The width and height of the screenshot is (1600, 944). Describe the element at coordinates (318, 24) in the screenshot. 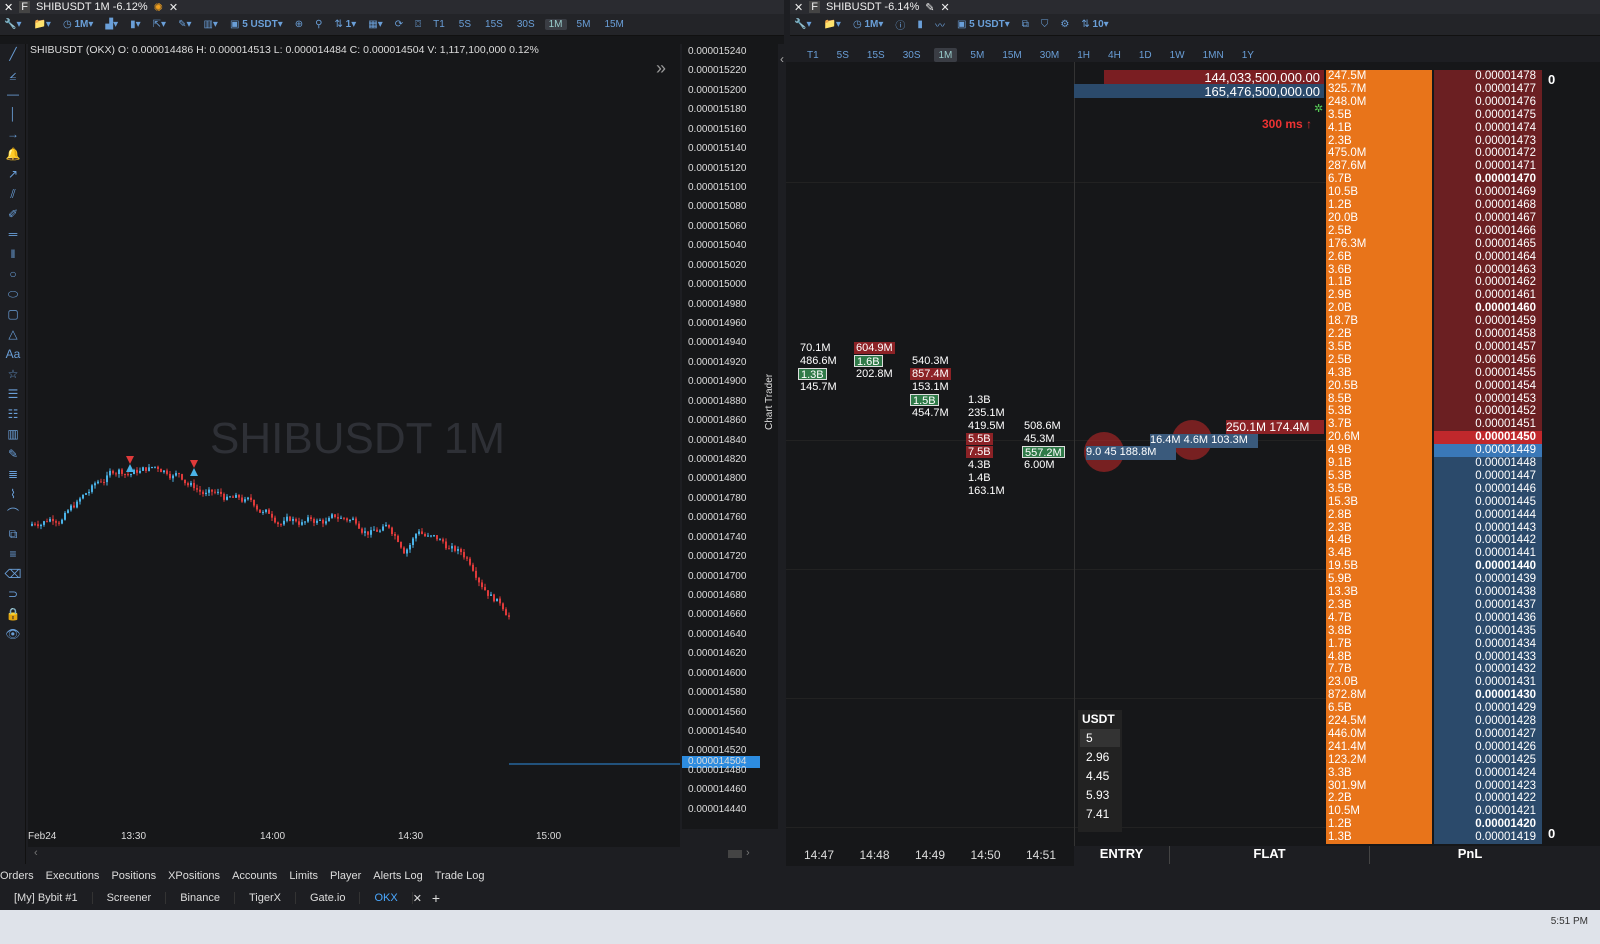

I see `search-icon: ⚲` at that location.